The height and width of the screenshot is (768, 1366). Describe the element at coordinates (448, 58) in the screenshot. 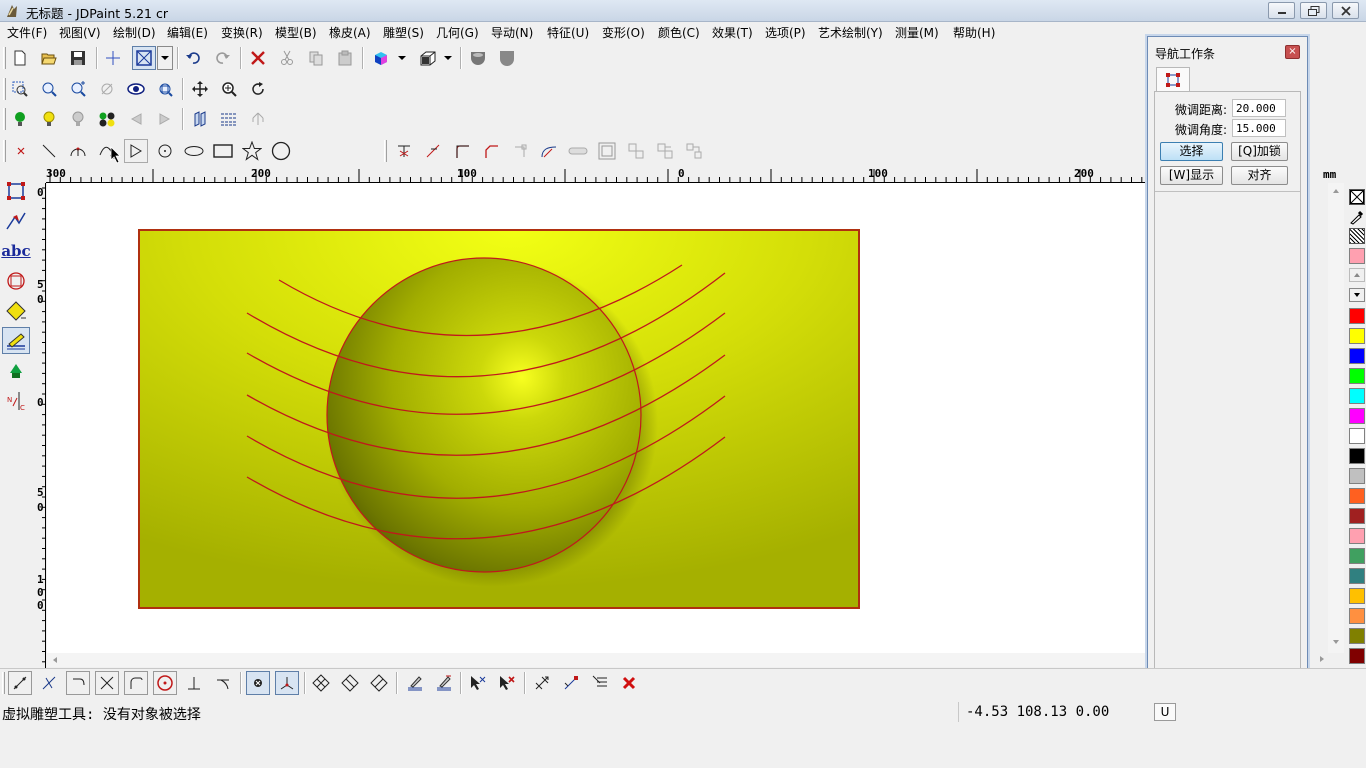

I see `view-direction-dropdown` at that location.